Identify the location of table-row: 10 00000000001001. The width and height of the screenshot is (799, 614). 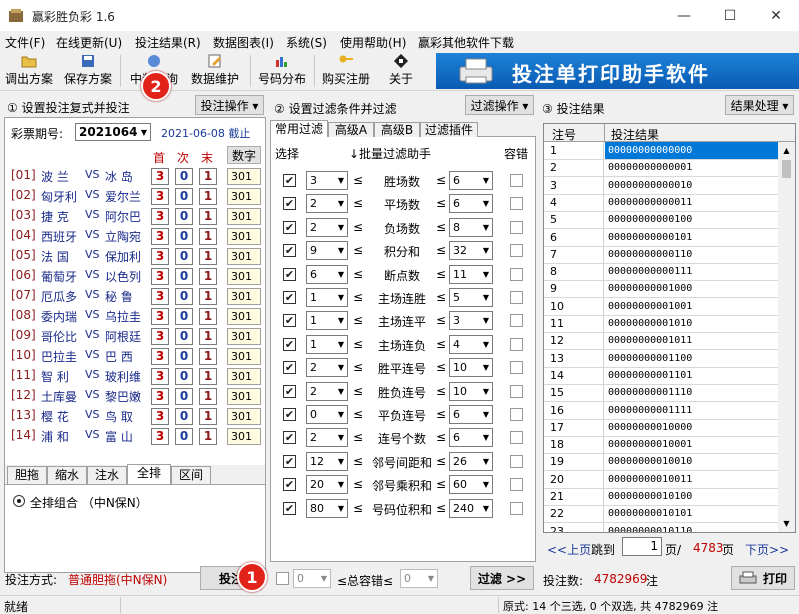
(662, 306).